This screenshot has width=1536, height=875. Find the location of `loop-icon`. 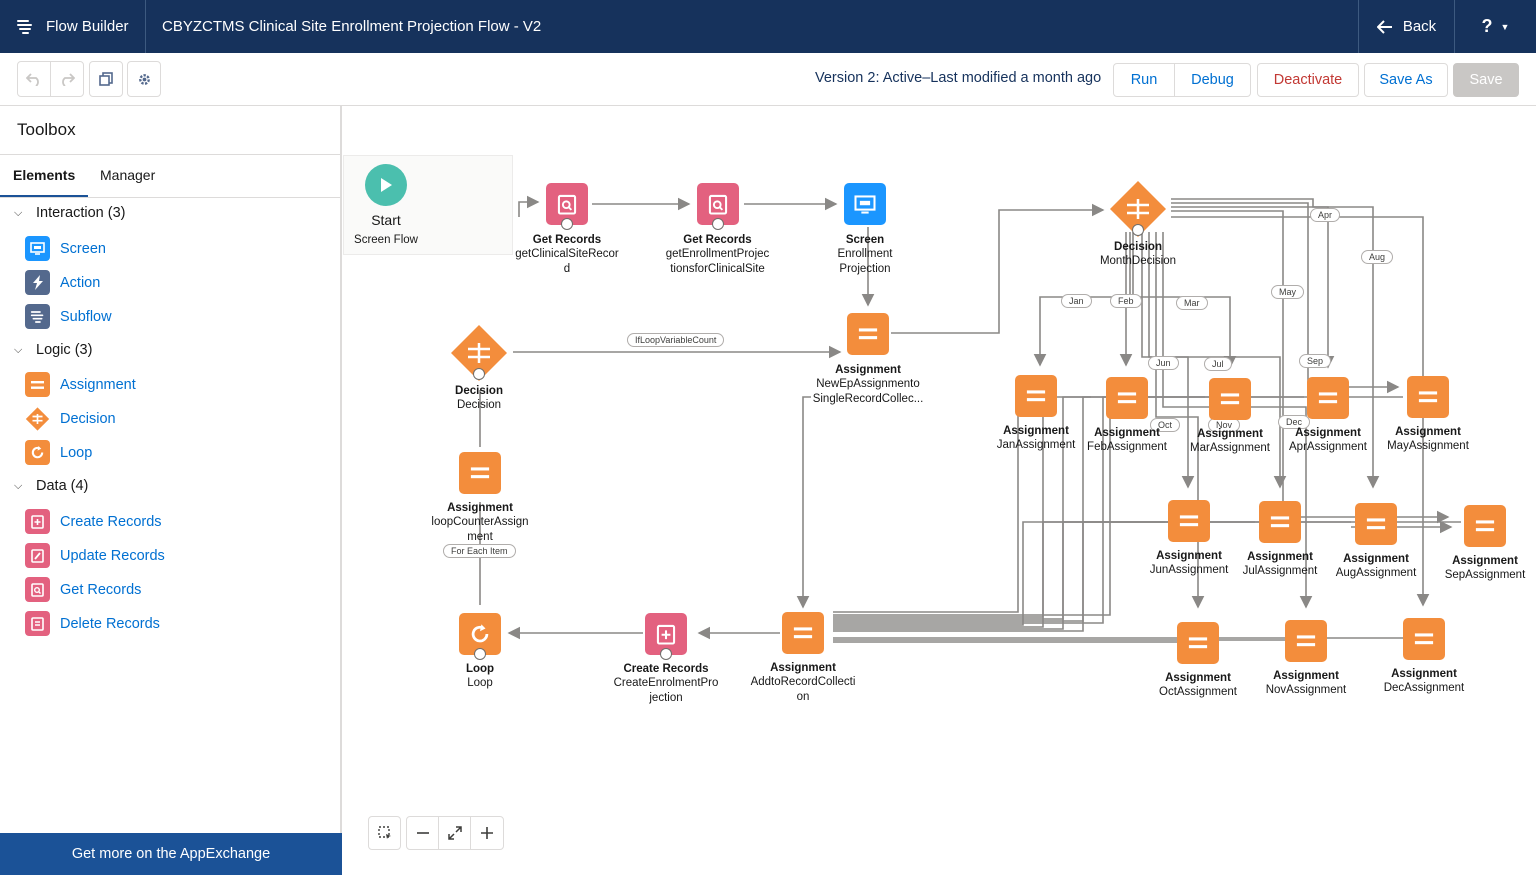

loop-icon is located at coordinates (37, 452).